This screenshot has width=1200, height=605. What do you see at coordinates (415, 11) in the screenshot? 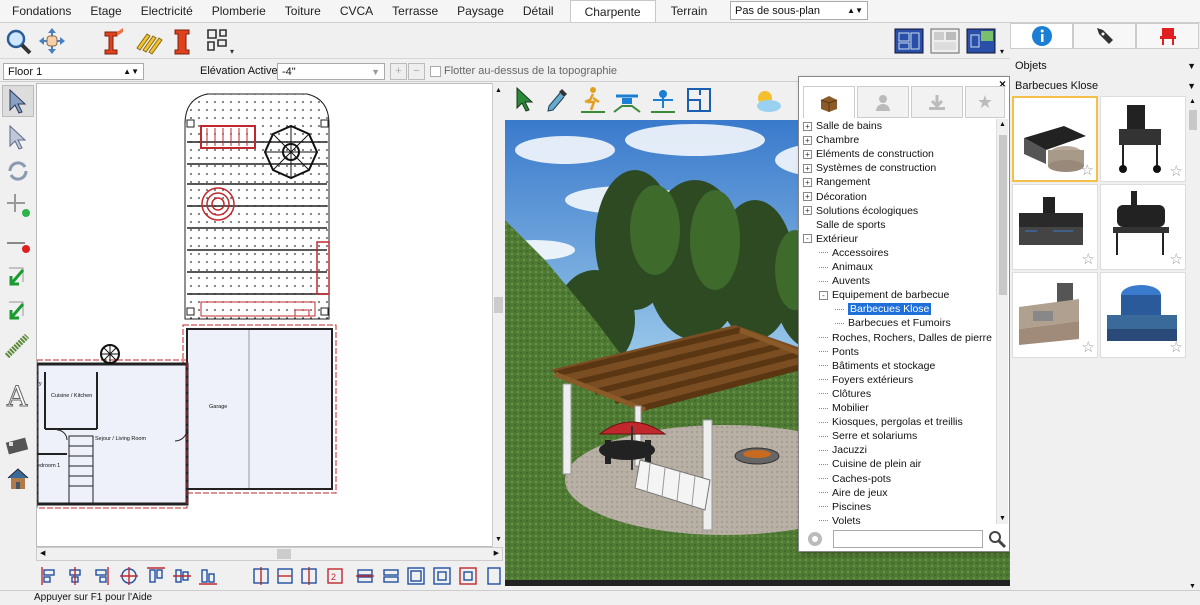
I see `tab-terrasse: Terrasse` at bounding box center [415, 11].